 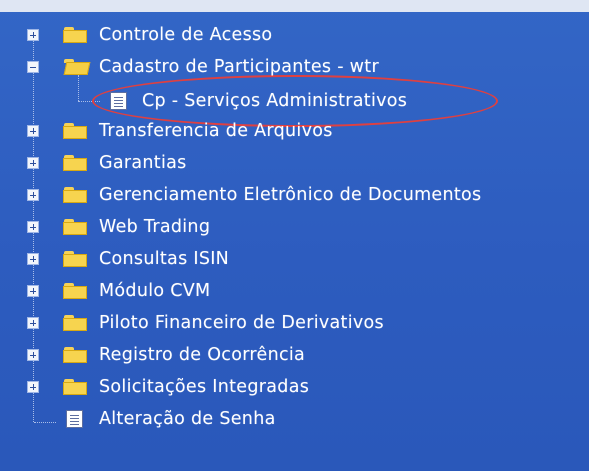 I want to click on tree-item-cp-servicos-administrativos: Cp - Serviços Administrativos, so click(x=294, y=101).